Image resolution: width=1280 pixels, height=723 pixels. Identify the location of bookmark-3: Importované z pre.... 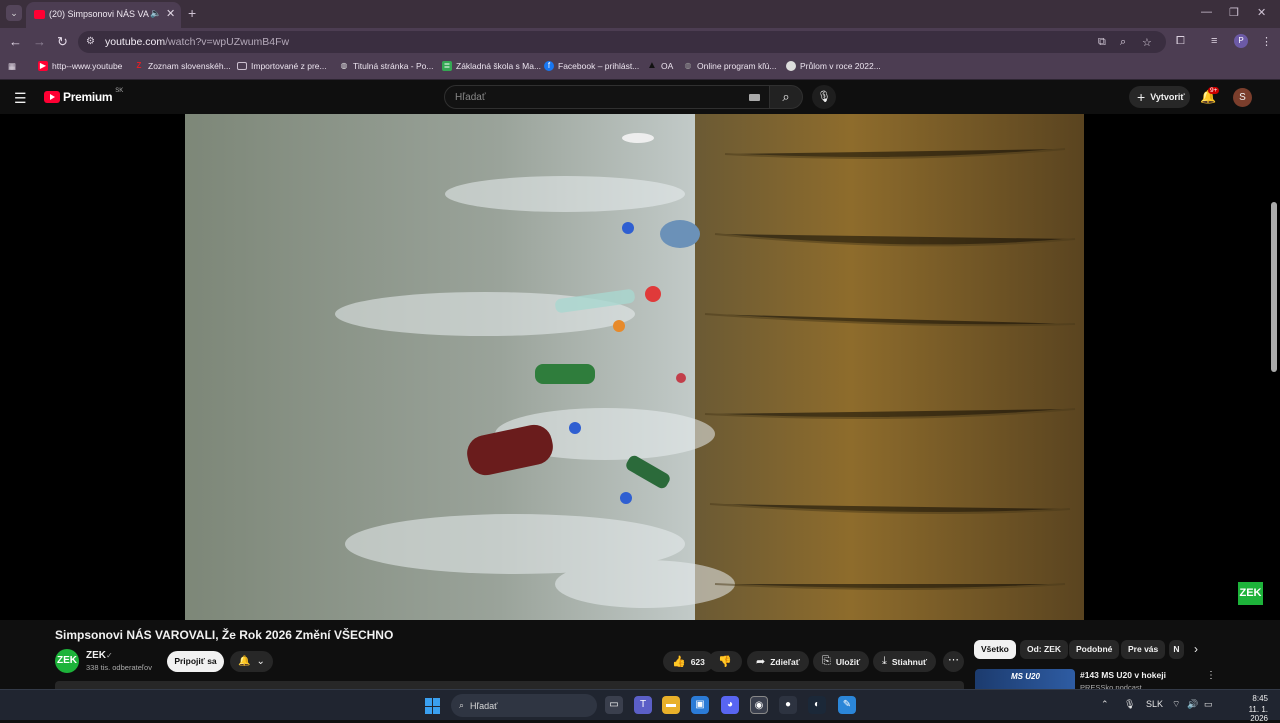
(282, 66).